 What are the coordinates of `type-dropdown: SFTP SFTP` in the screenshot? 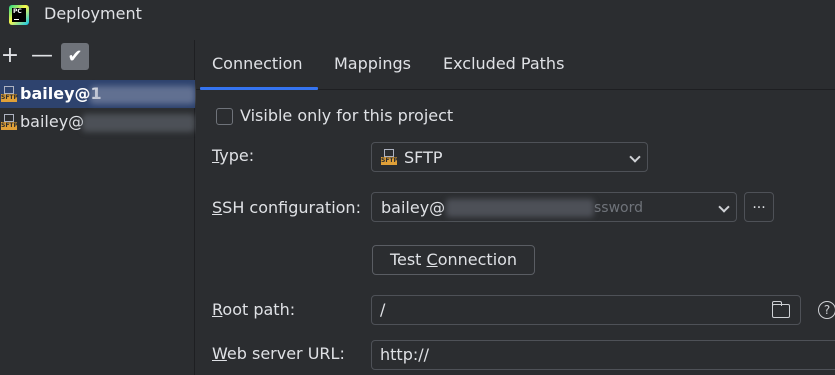 It's located at (509, 157).